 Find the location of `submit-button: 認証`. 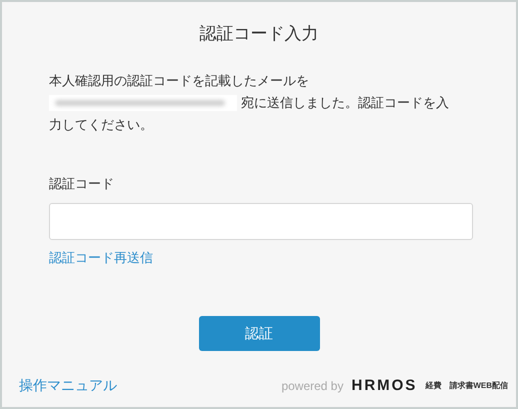

submit-button: 認証 is located at coordinates (259, 333).